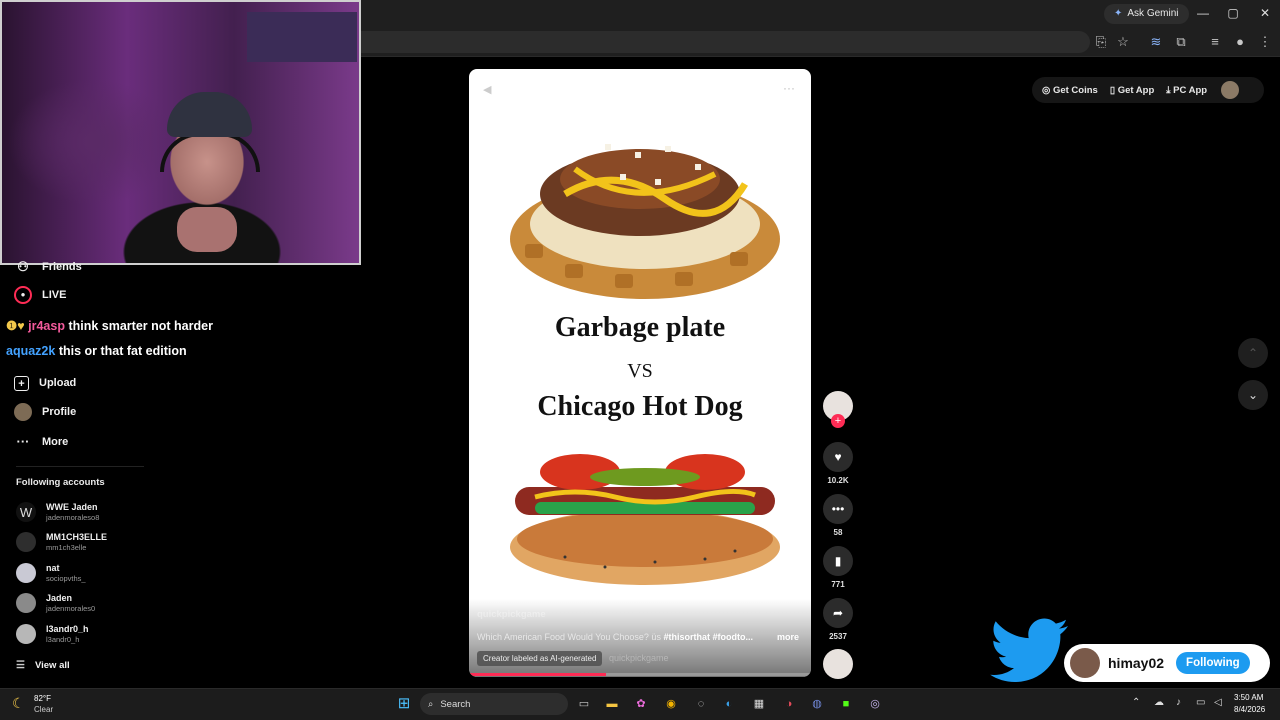  I want to click on user-avatar, so click(1230, 90).